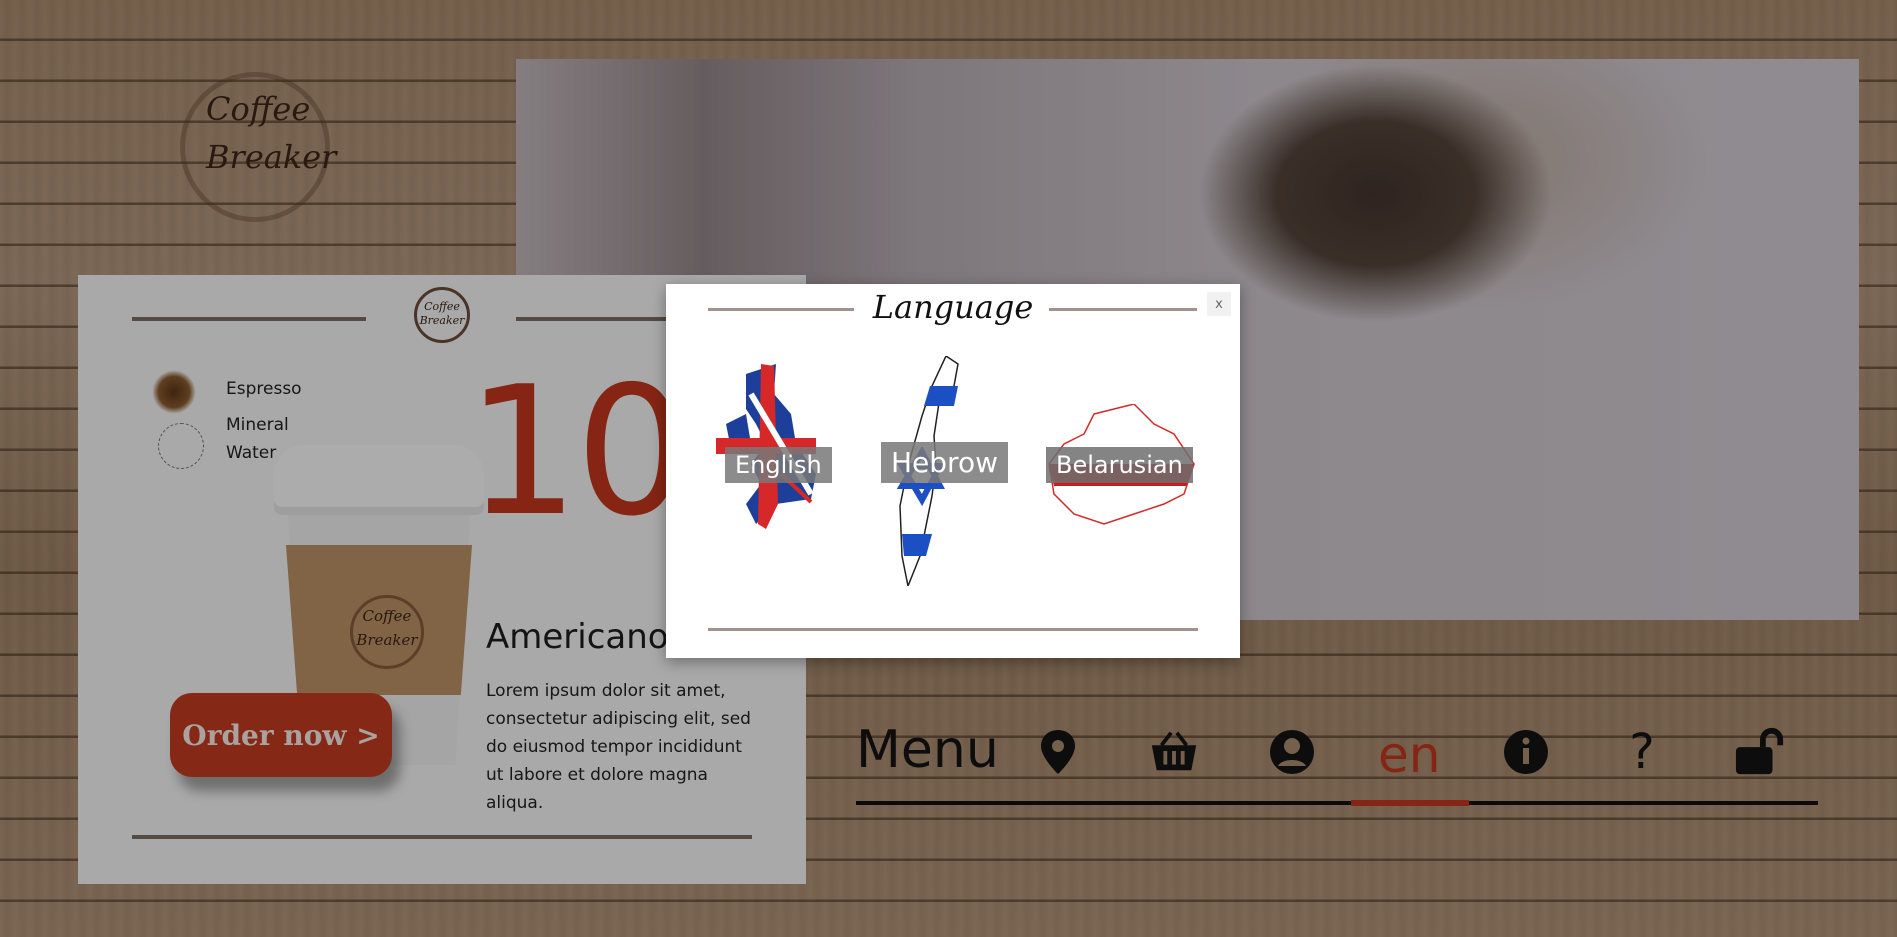 Image resolution: width=1897 pixels, height=937 pixels. I want to click on language-modal: Language x English Hebrow Belarusian, so click(953, 471).